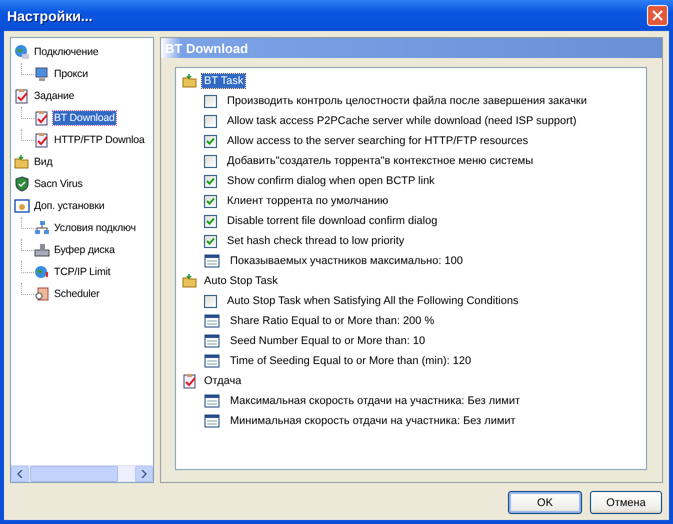 The height and width of the screenshot is (524, 673). I want to click on dialog-button: Отмена, so click(626, 502).